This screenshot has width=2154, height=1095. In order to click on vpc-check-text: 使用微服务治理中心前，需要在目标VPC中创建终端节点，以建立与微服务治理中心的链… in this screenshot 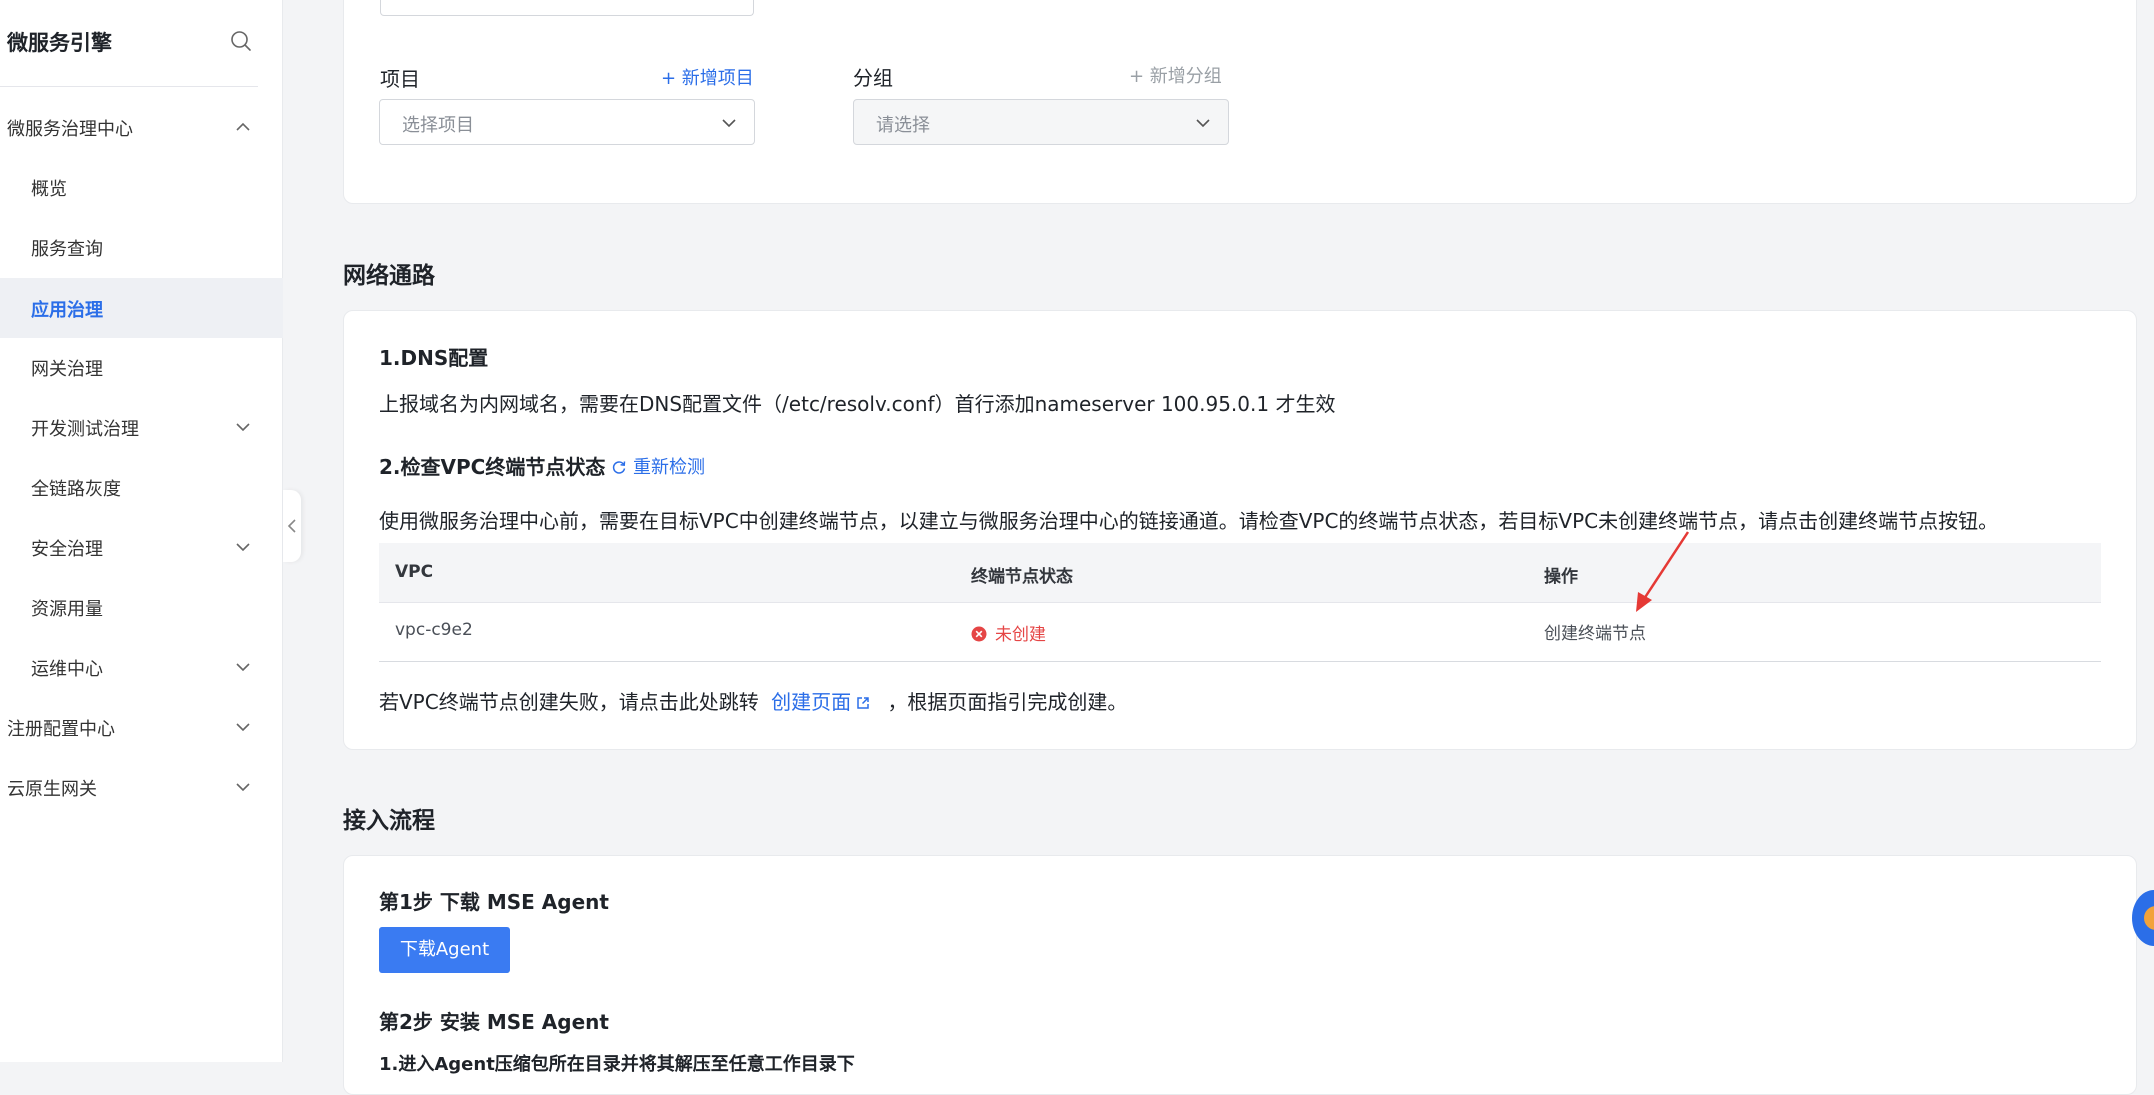, I will do `click(1189, 521)`.